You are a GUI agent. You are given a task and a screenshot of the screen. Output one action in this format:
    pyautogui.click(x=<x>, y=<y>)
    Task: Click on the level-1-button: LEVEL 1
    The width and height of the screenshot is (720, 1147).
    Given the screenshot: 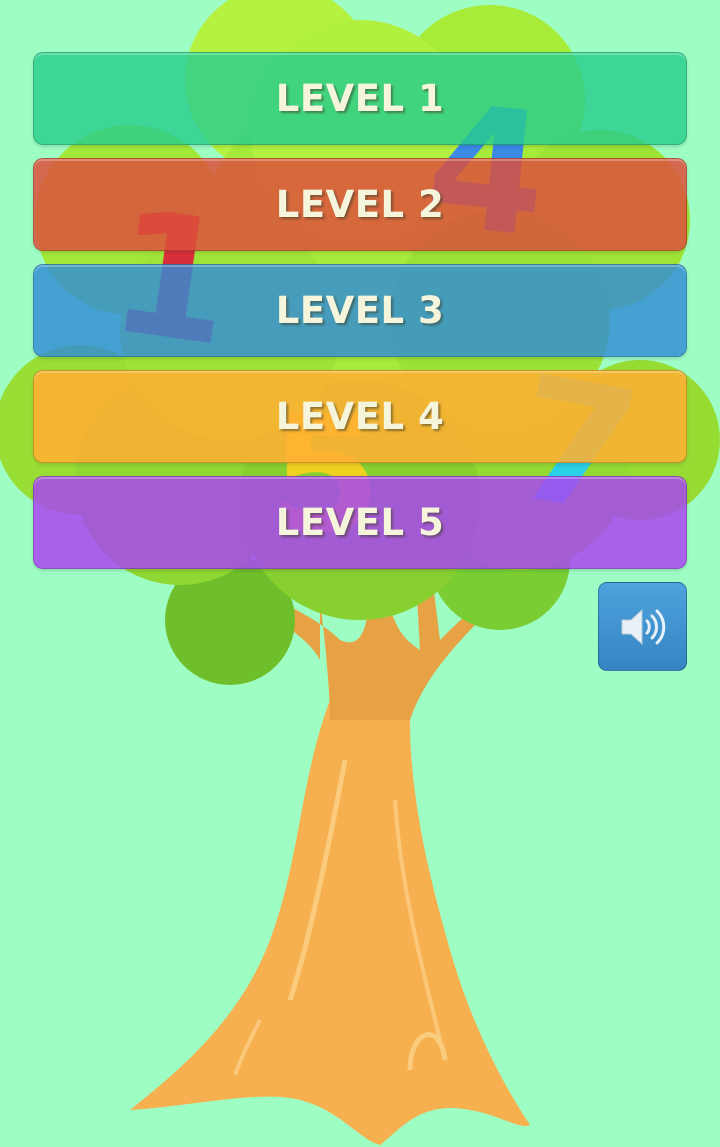 What is the action you would take?
    pyautogui.click(x=360, y=98)
    